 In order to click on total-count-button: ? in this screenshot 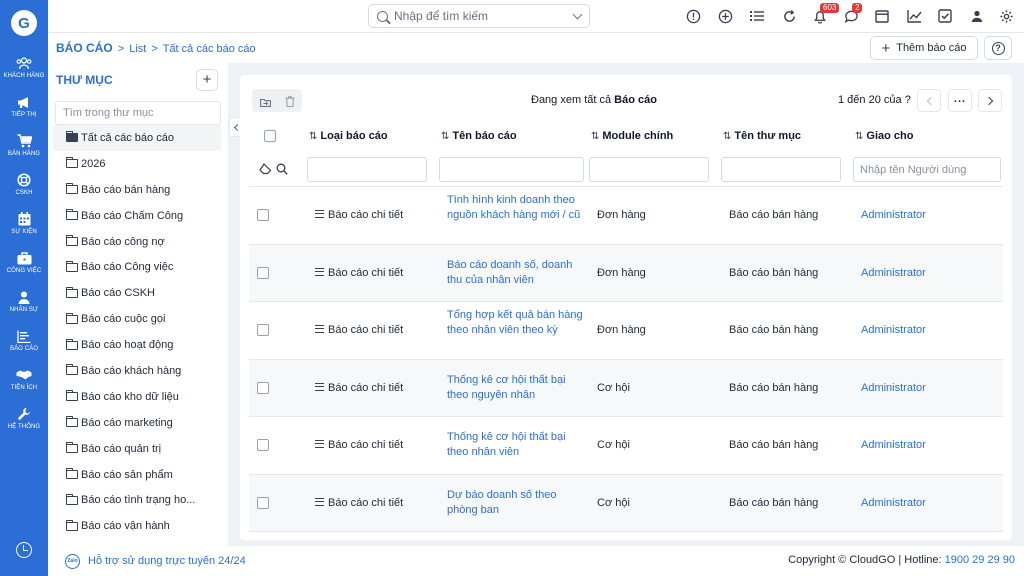, I will do `click(908, 100)`.